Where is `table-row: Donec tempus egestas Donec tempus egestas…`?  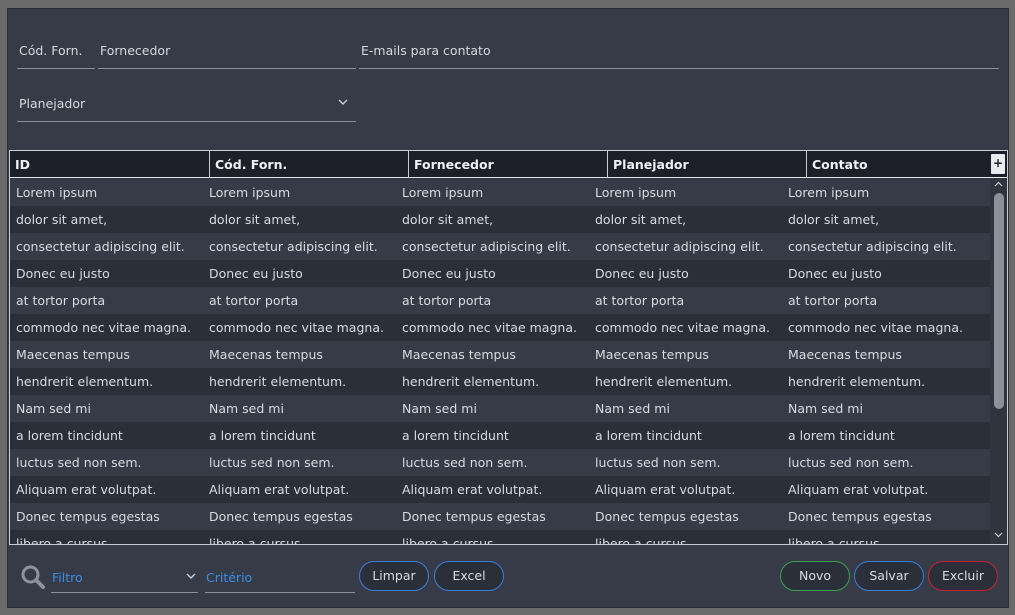
table-row: Donec tempus egestas Donec tempus egestas… is located at coordinates (500, 516).